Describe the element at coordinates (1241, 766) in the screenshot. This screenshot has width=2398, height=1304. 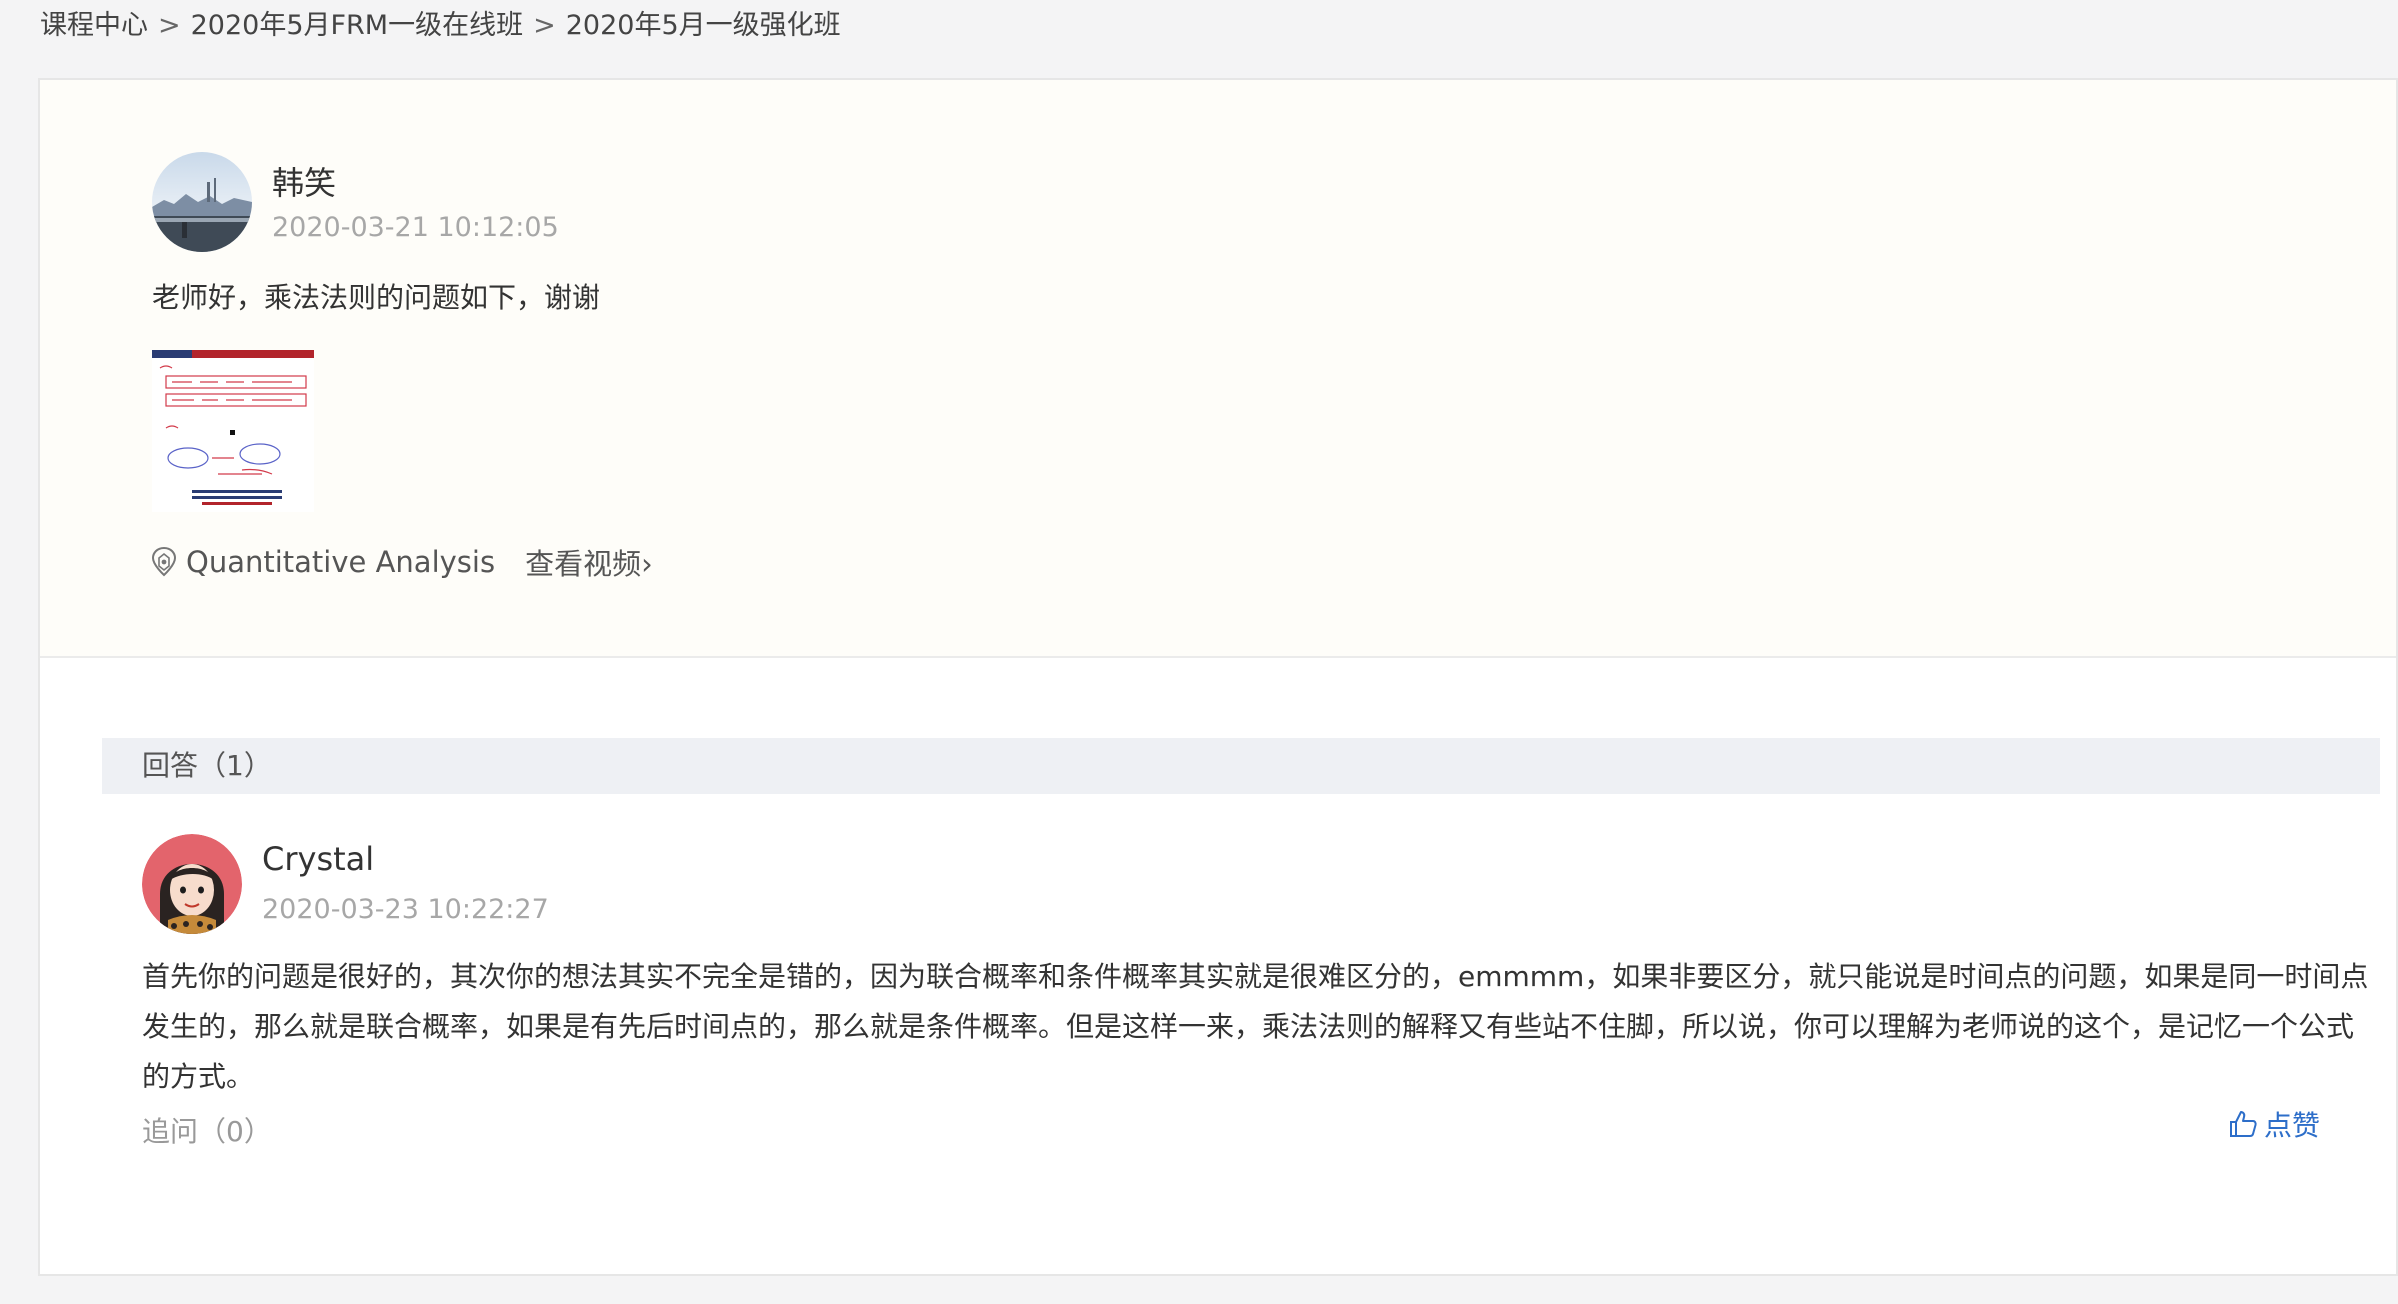
I see `answers-header: 回答（1）` at that location.